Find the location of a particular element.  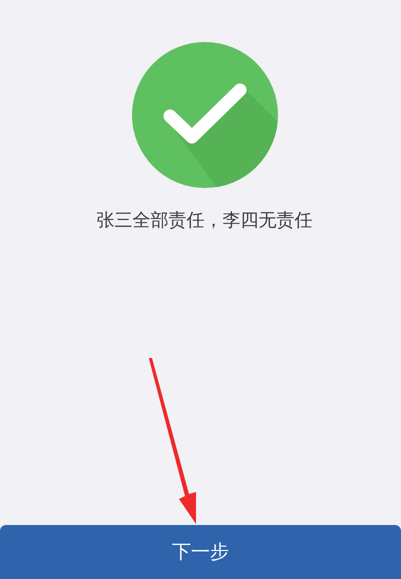

check-circle-icon is located at coordinates (205, 115).